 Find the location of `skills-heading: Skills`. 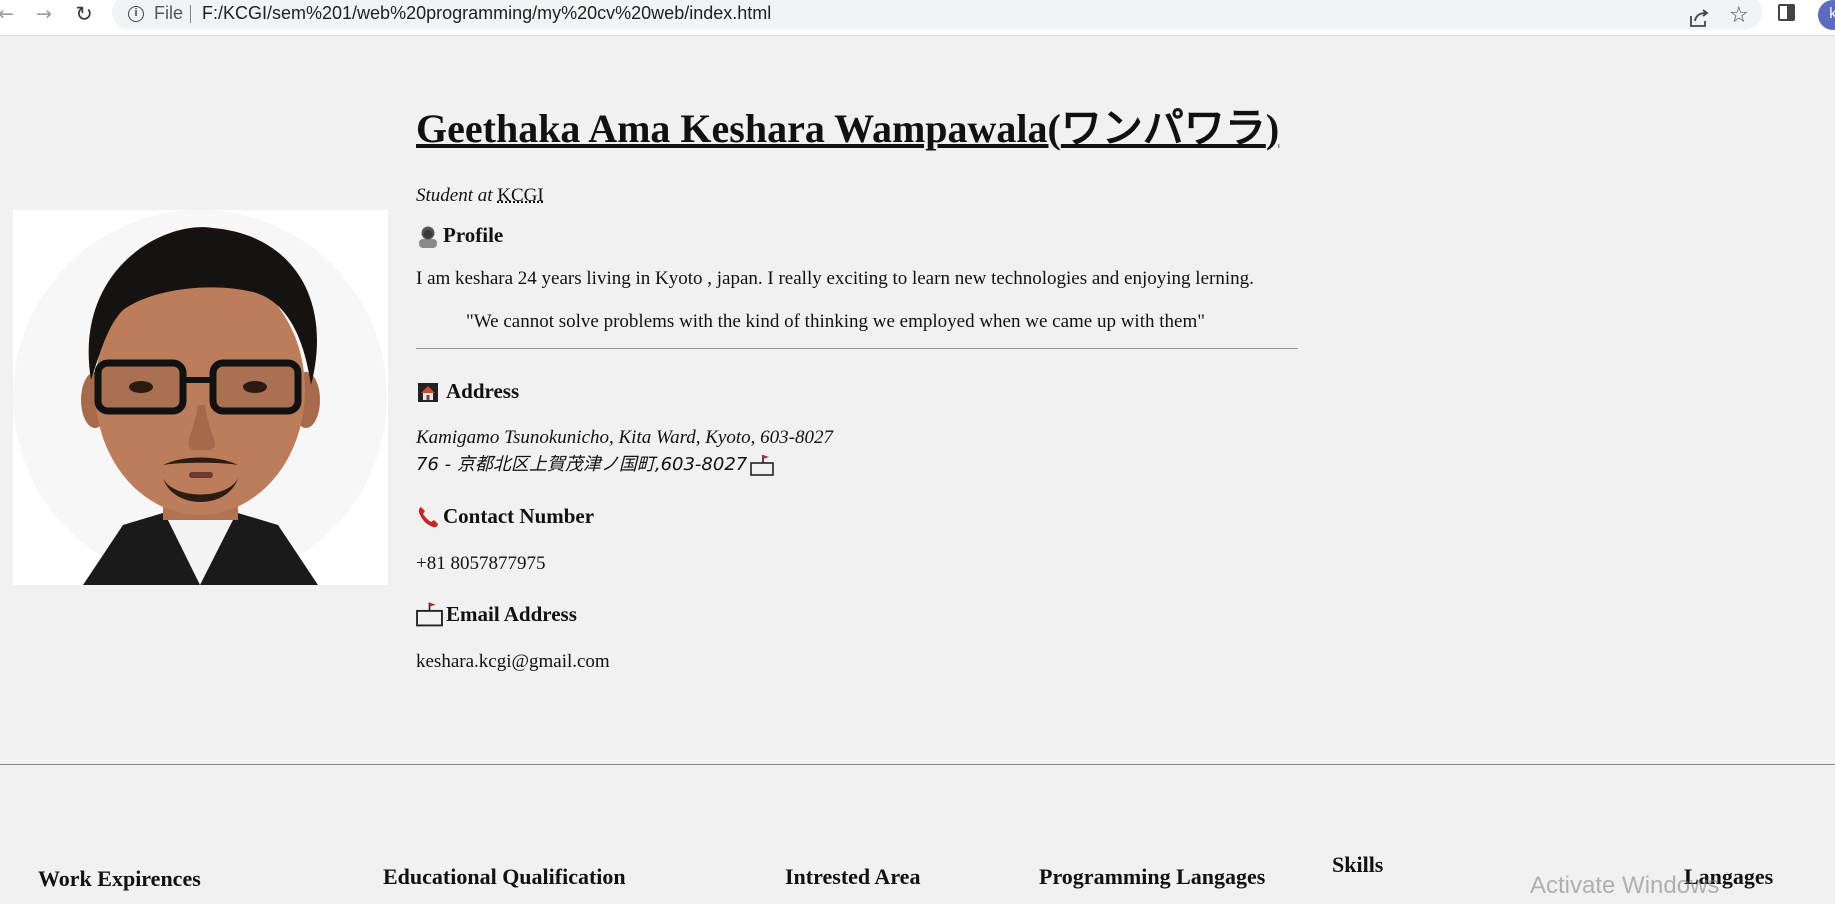

skills-heading: Skills is located at coordinates (1358, 864).